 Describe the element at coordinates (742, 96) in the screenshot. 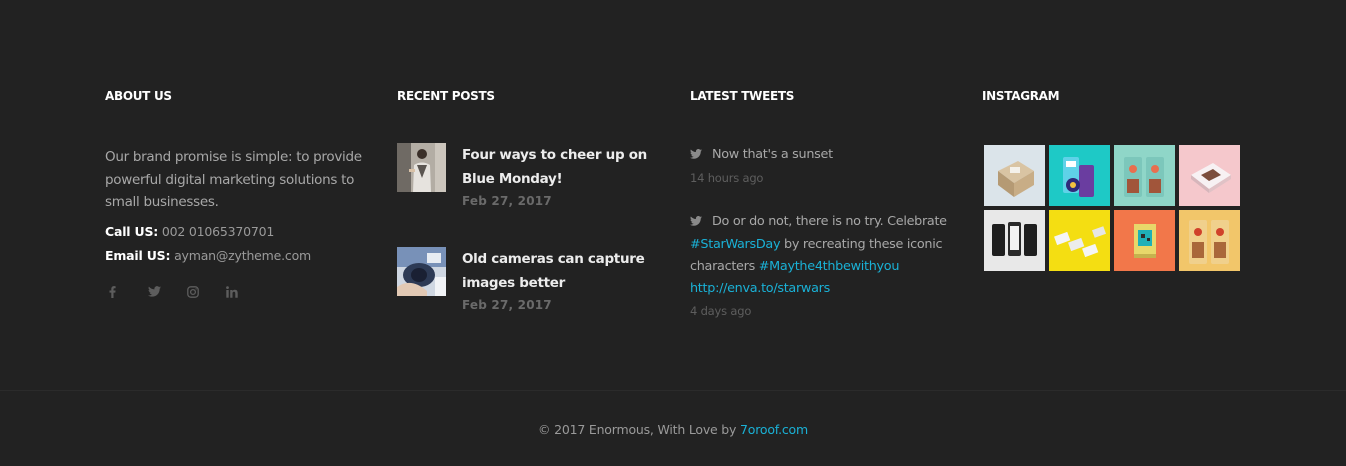

I see `latest-tweets-title: LATEST TWEETS` at that location.